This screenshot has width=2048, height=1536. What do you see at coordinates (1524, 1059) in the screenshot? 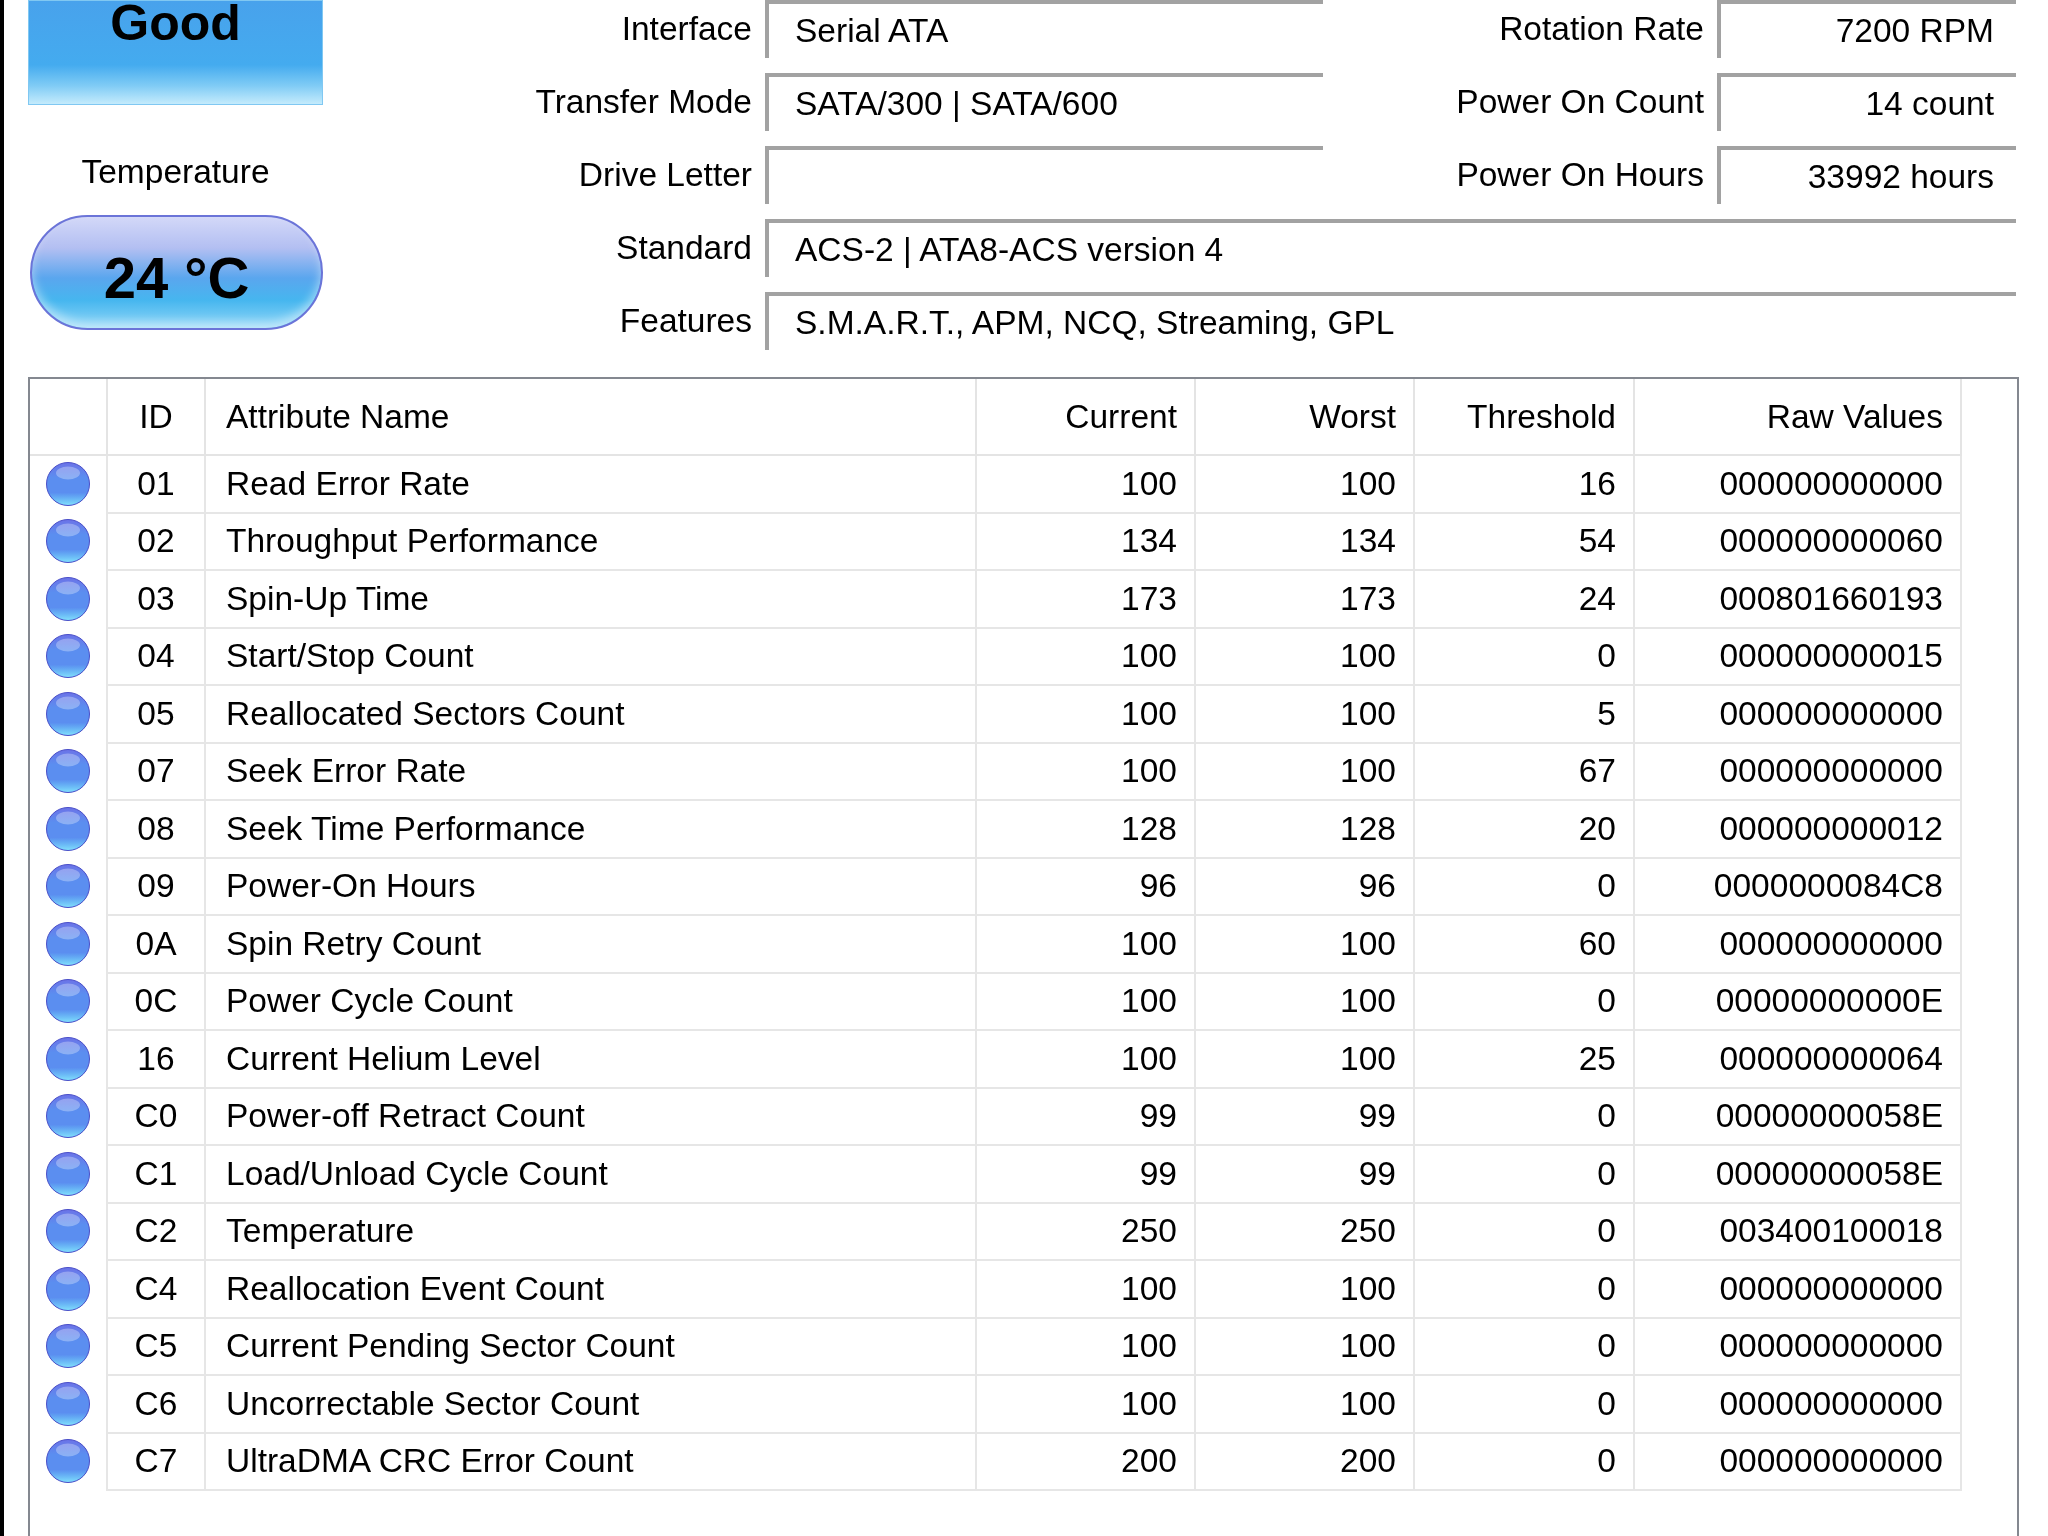
I see `table-cell: 25` at bounding box center [1524, 1059].